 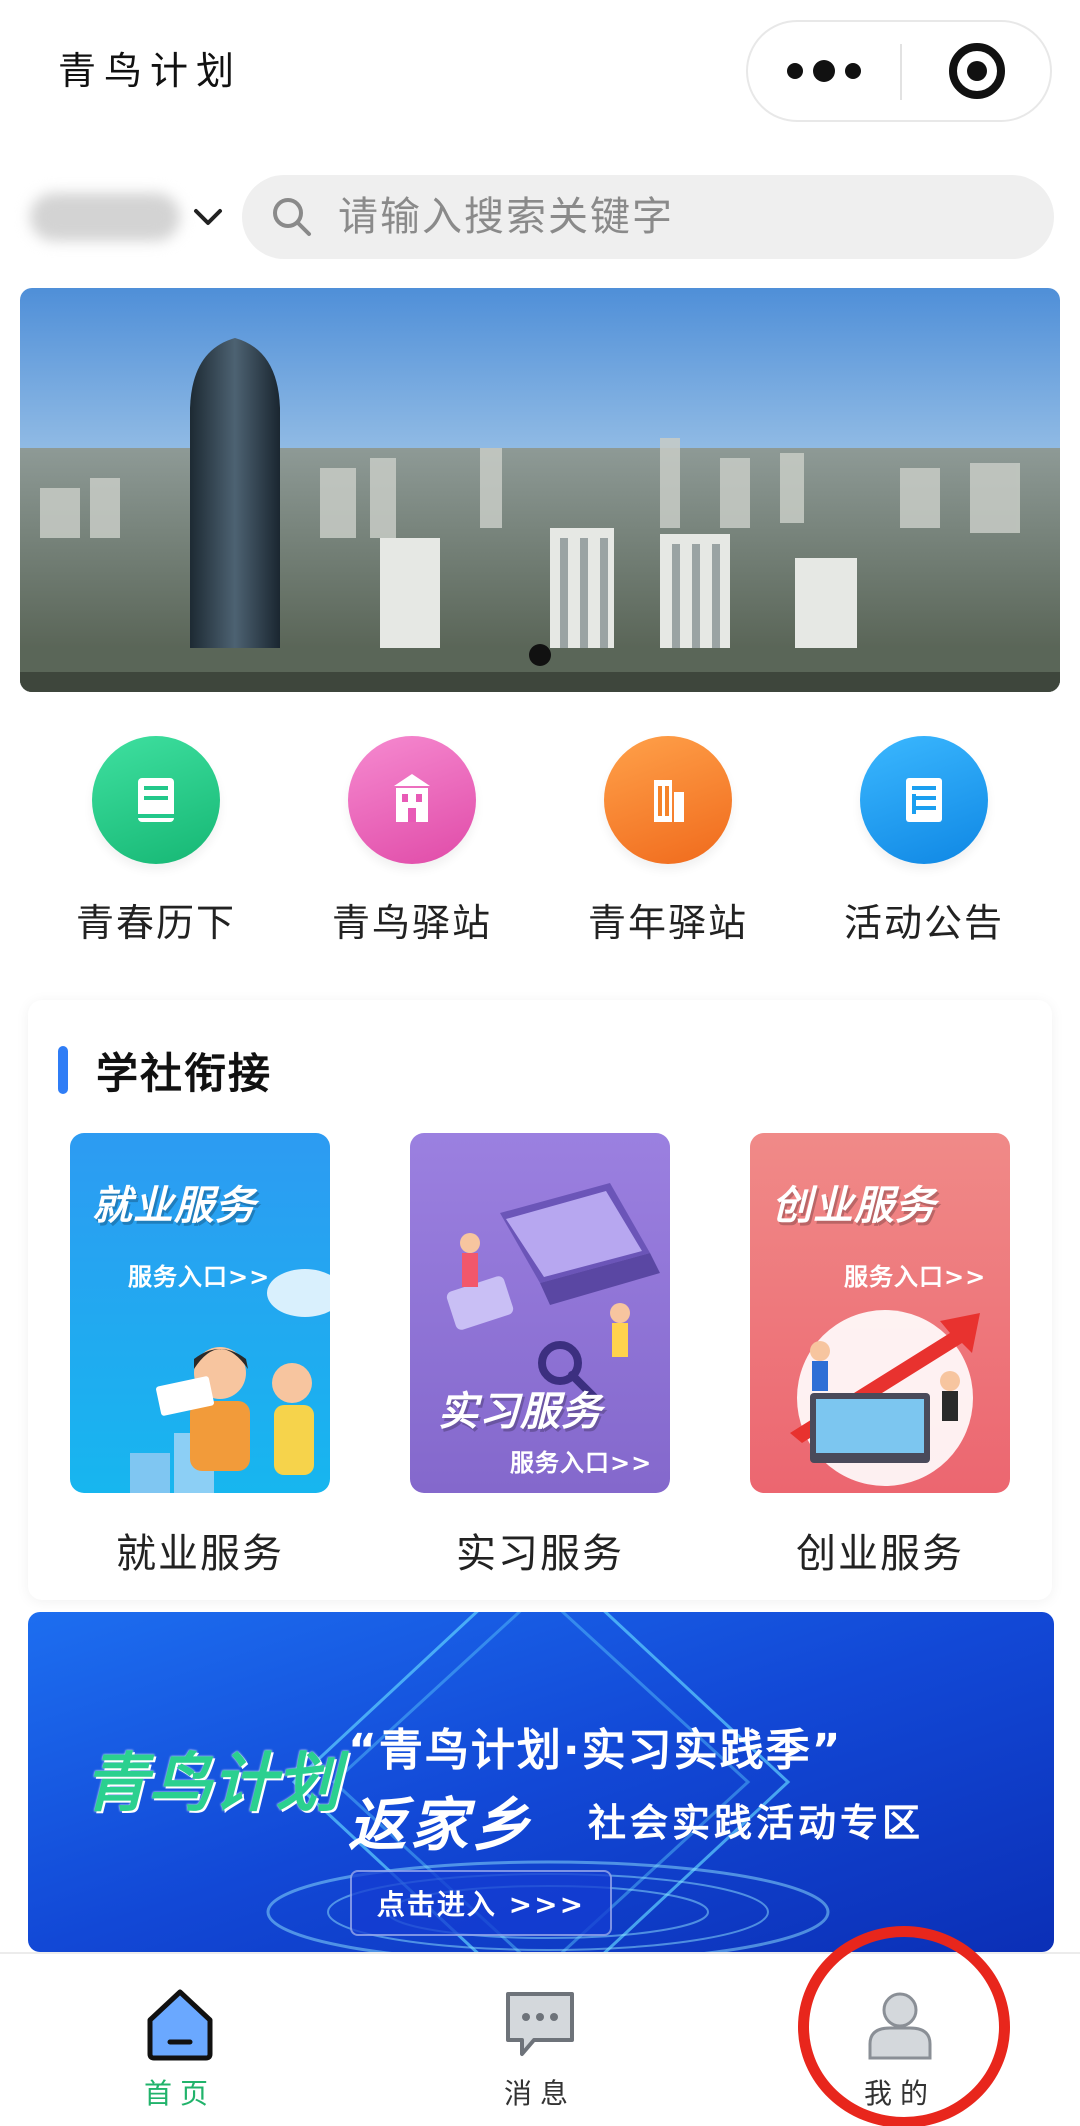 What do you see at coordinates (155, 923) in the screenshot?
I see `quick-item-label: 青春历下` at bounding box center [155, 923].